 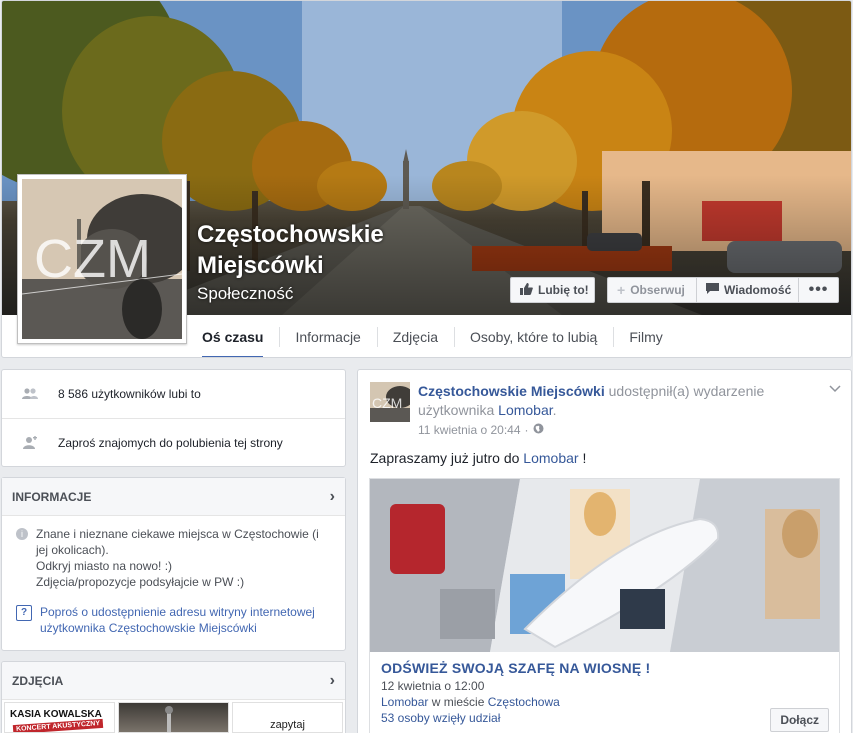 What do you see at coordinates (287, 725) in the screenshot?
I see `photo-thumb-caption: zapytaj` at bounding box center [287, 725].